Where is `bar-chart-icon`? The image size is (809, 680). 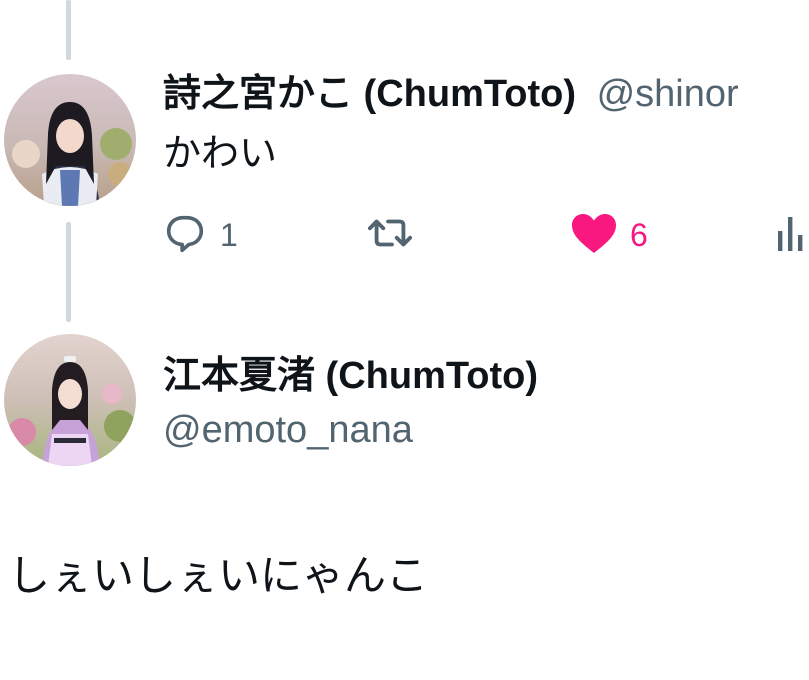
bar-chart-icon is located at coordinates (791, 235).